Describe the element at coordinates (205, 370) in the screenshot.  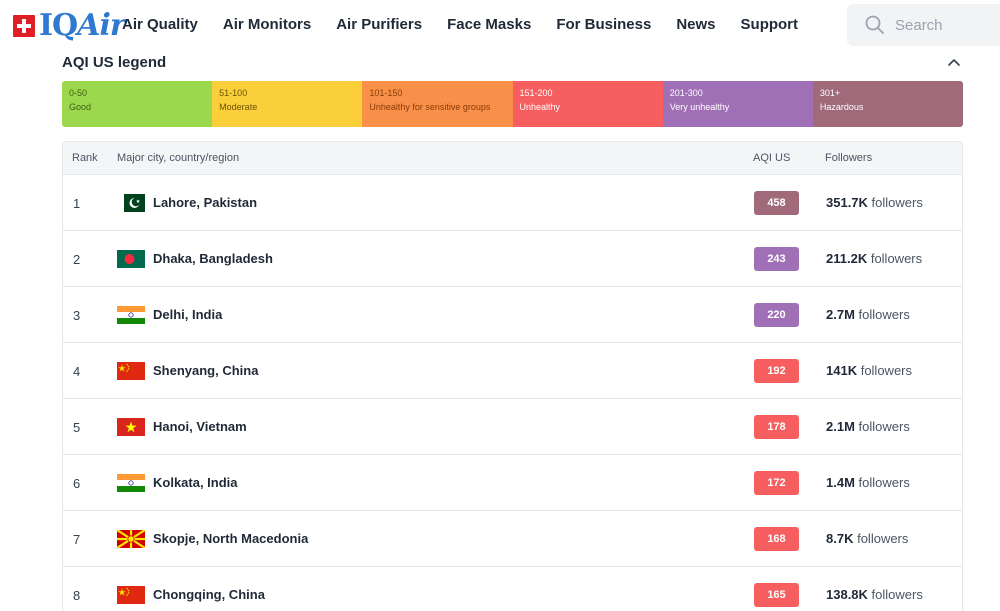
I see `city-link: Shenyang, China` at that location.